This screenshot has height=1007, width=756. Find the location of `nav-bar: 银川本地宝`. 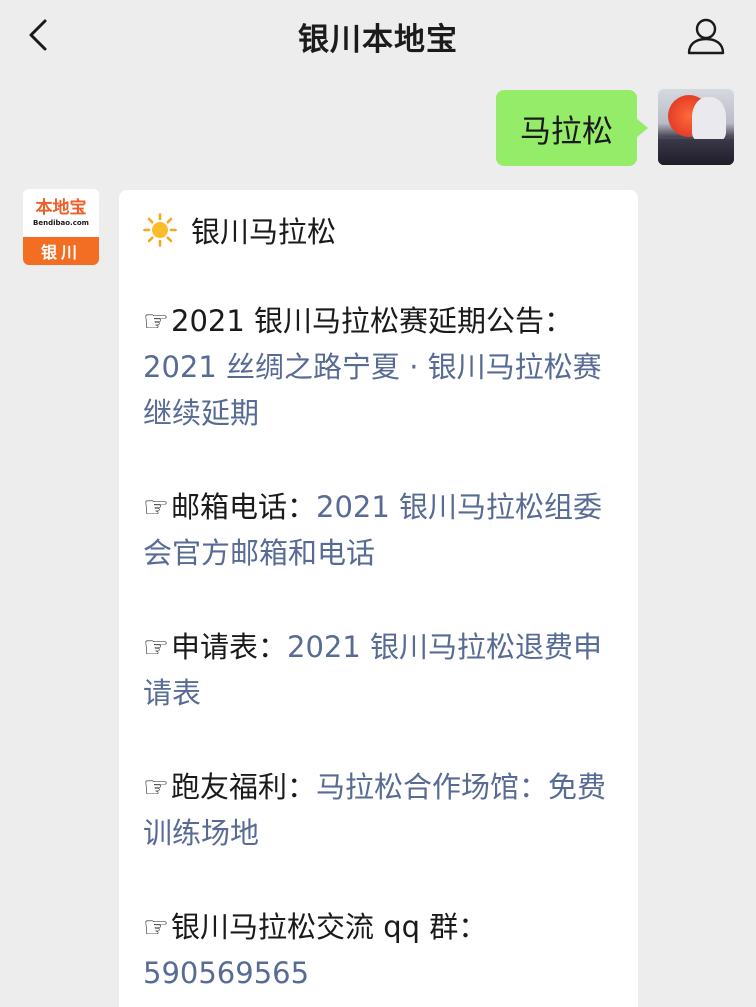

nav-bar: 银川本地宝 is located at coordinates (378, 36).